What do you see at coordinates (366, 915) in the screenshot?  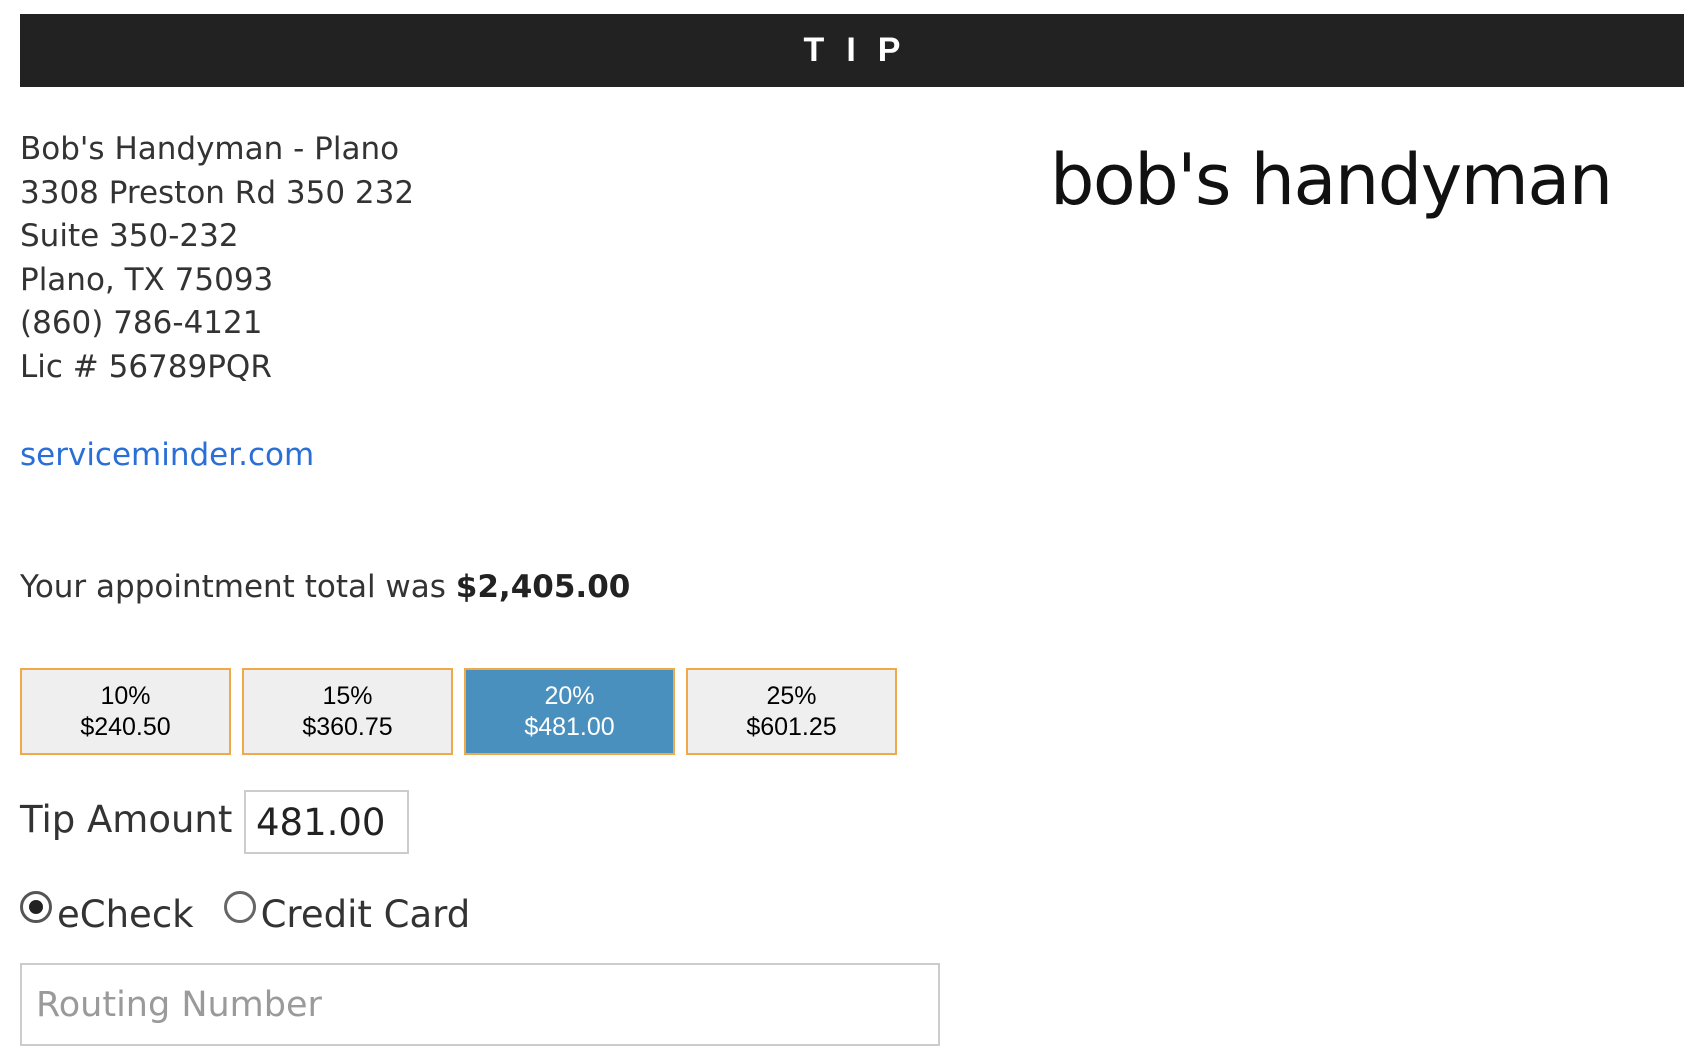 I see `credit-card-label: Credit Card` at bounding box center [366, 915].